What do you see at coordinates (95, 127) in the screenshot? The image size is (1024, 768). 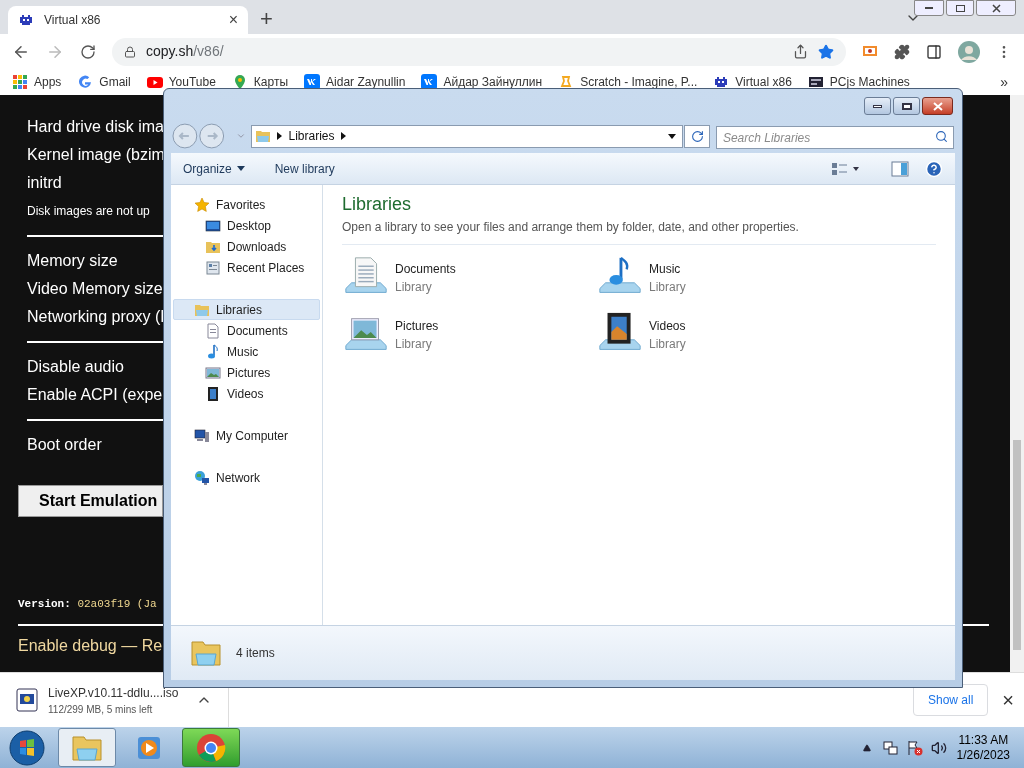 I see `option-label: Hard drive disk ima` at bounding box center [95, 127].